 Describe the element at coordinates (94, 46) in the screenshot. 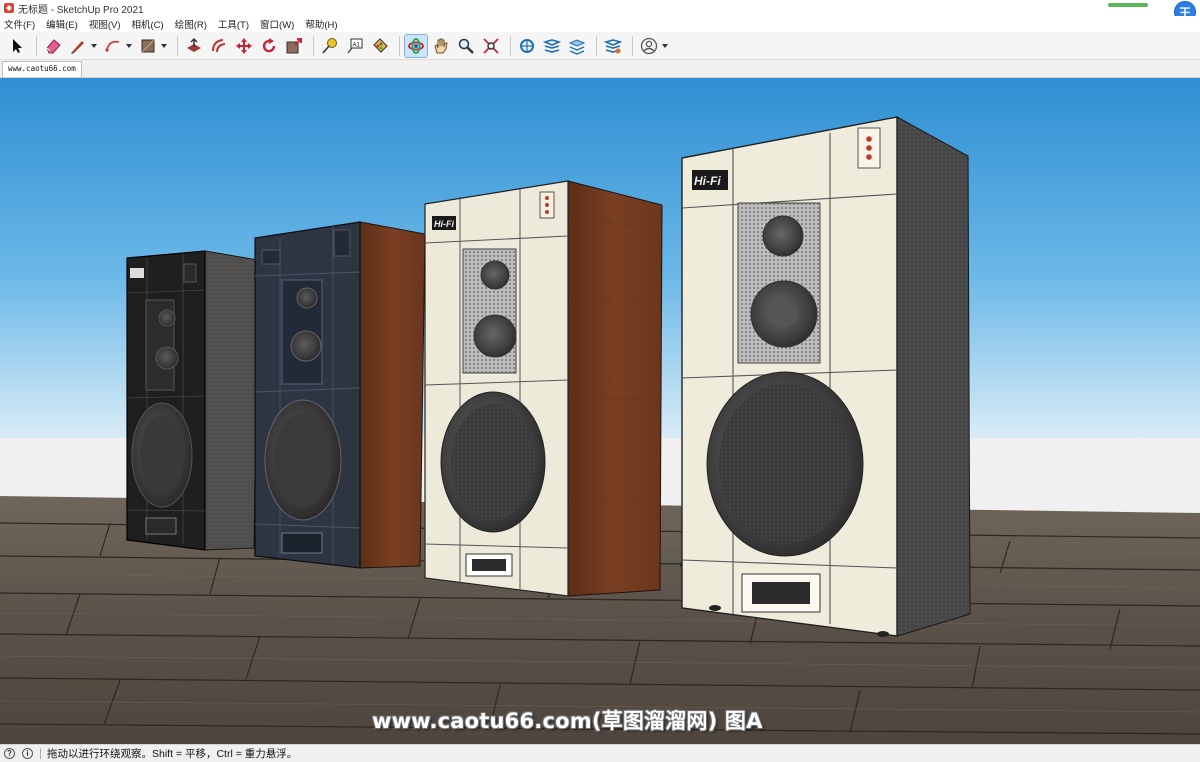

I see `line-tool-dropdown` at that location.